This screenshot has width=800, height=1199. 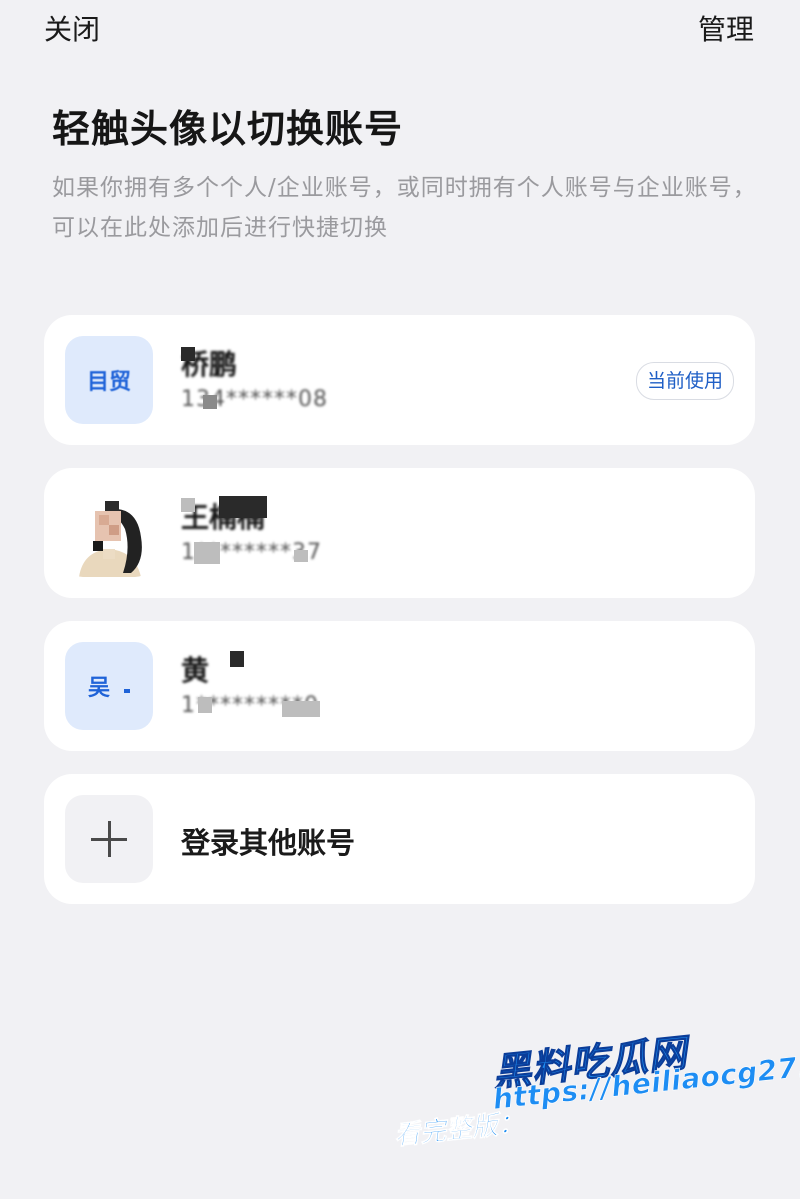 I want to click on add-account-avatar, so click(x=109, y=839).